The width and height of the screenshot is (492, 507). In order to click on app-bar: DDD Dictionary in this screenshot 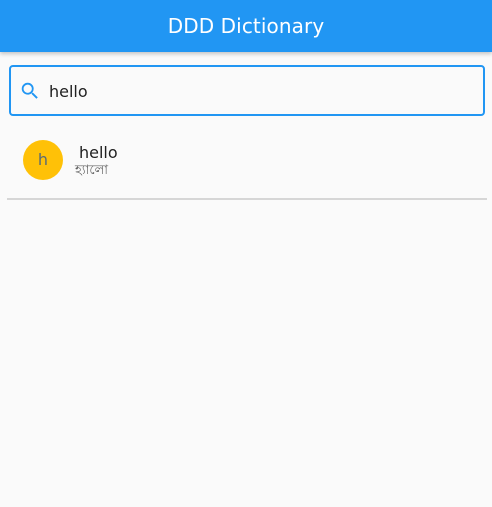, I will do `click(246, 26)`.